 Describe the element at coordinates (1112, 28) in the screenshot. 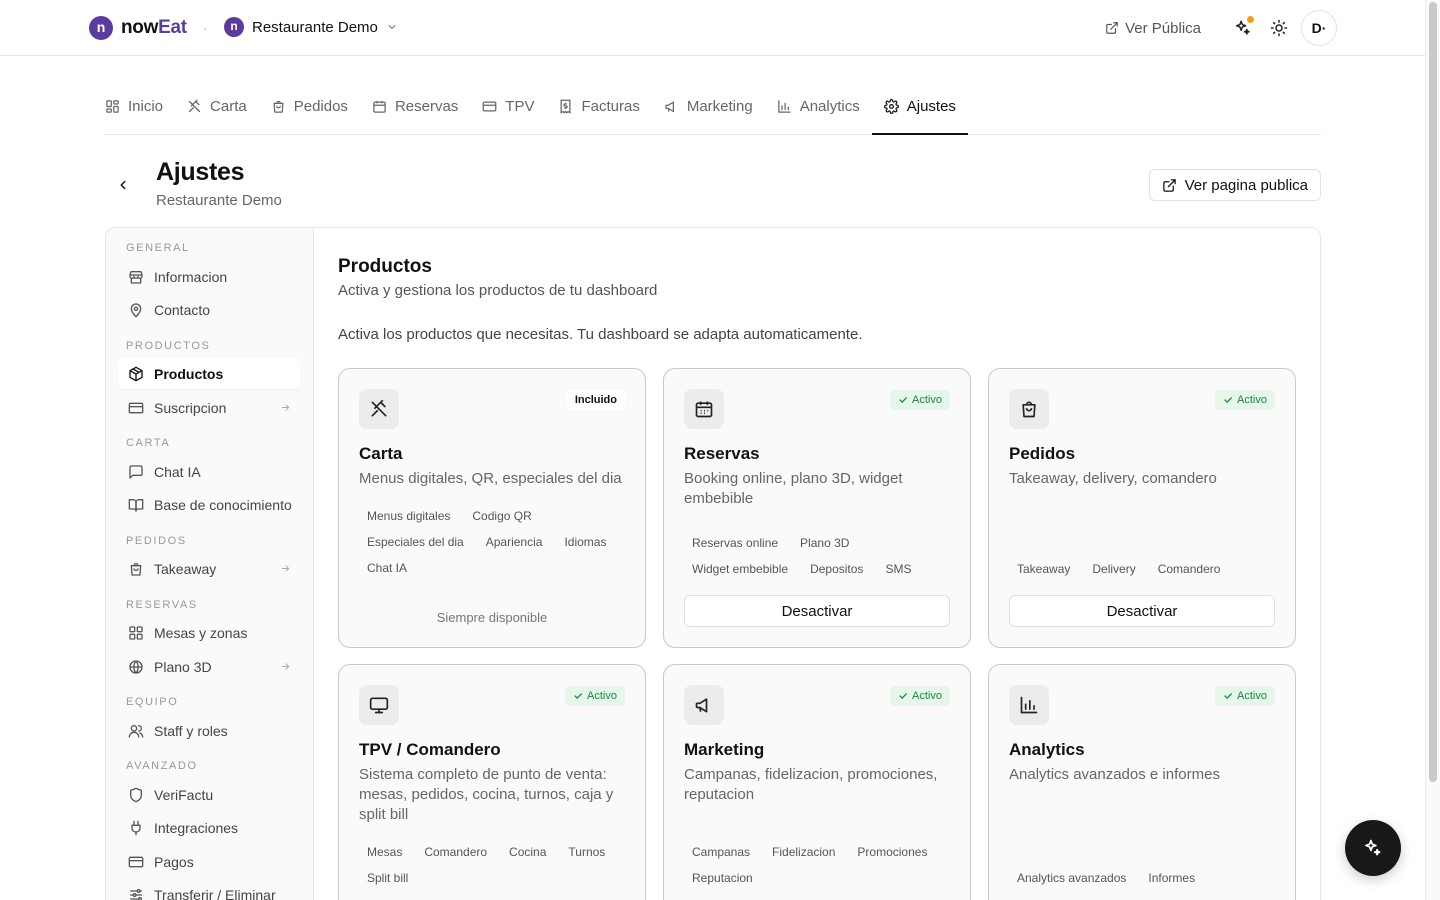

I see `external-link-icon` at that location.